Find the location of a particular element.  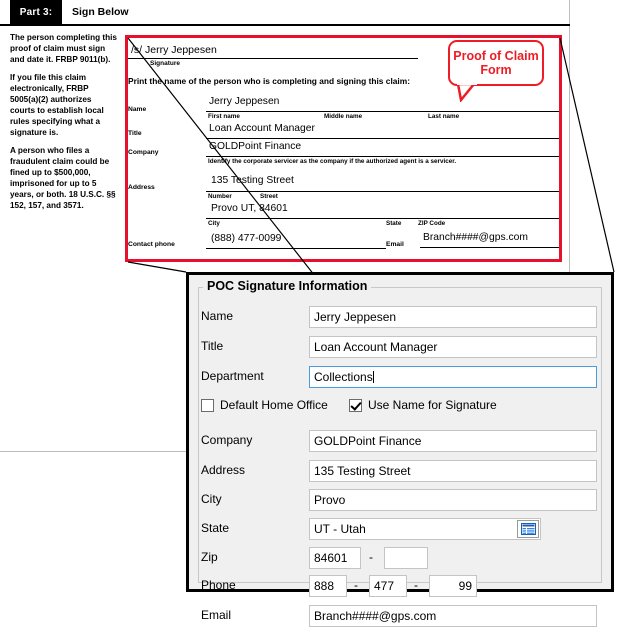

list-lookup-icon-glyph is located at coordinates (528, 529).